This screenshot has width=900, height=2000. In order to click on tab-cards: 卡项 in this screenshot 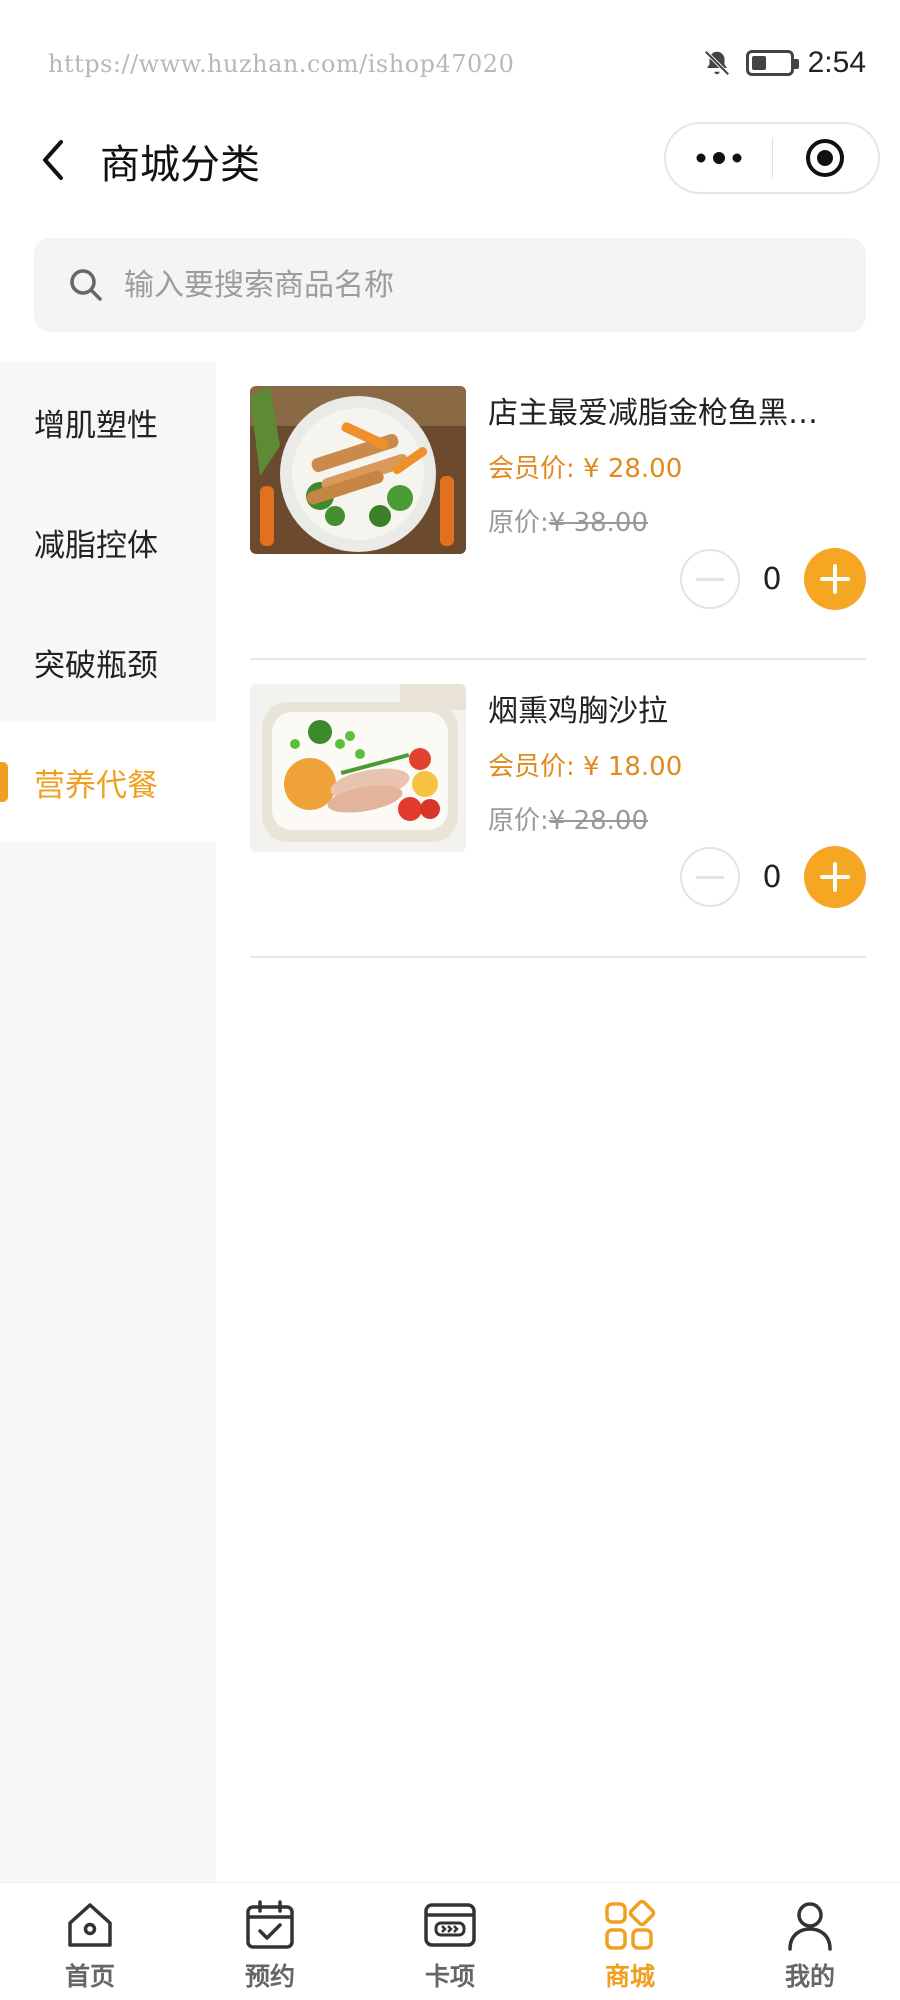, I will do `click(450, 1941)`.